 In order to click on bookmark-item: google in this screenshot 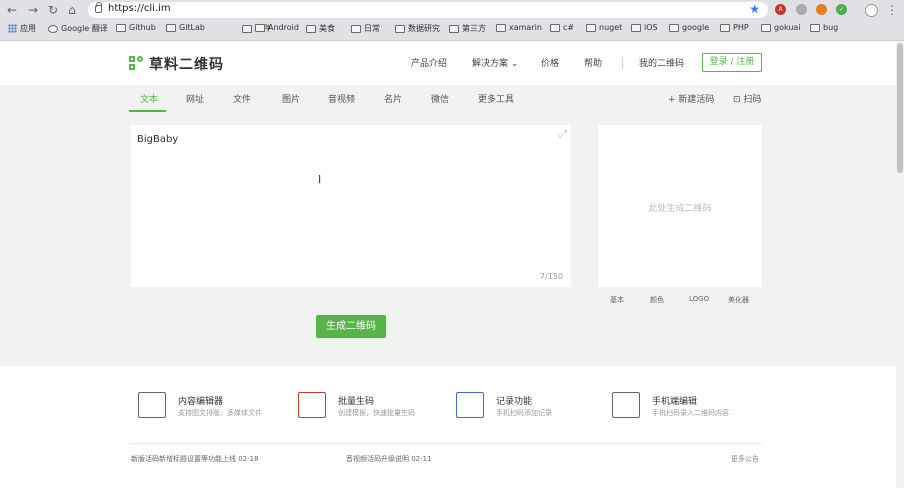, I will do `click(689, 27)`.